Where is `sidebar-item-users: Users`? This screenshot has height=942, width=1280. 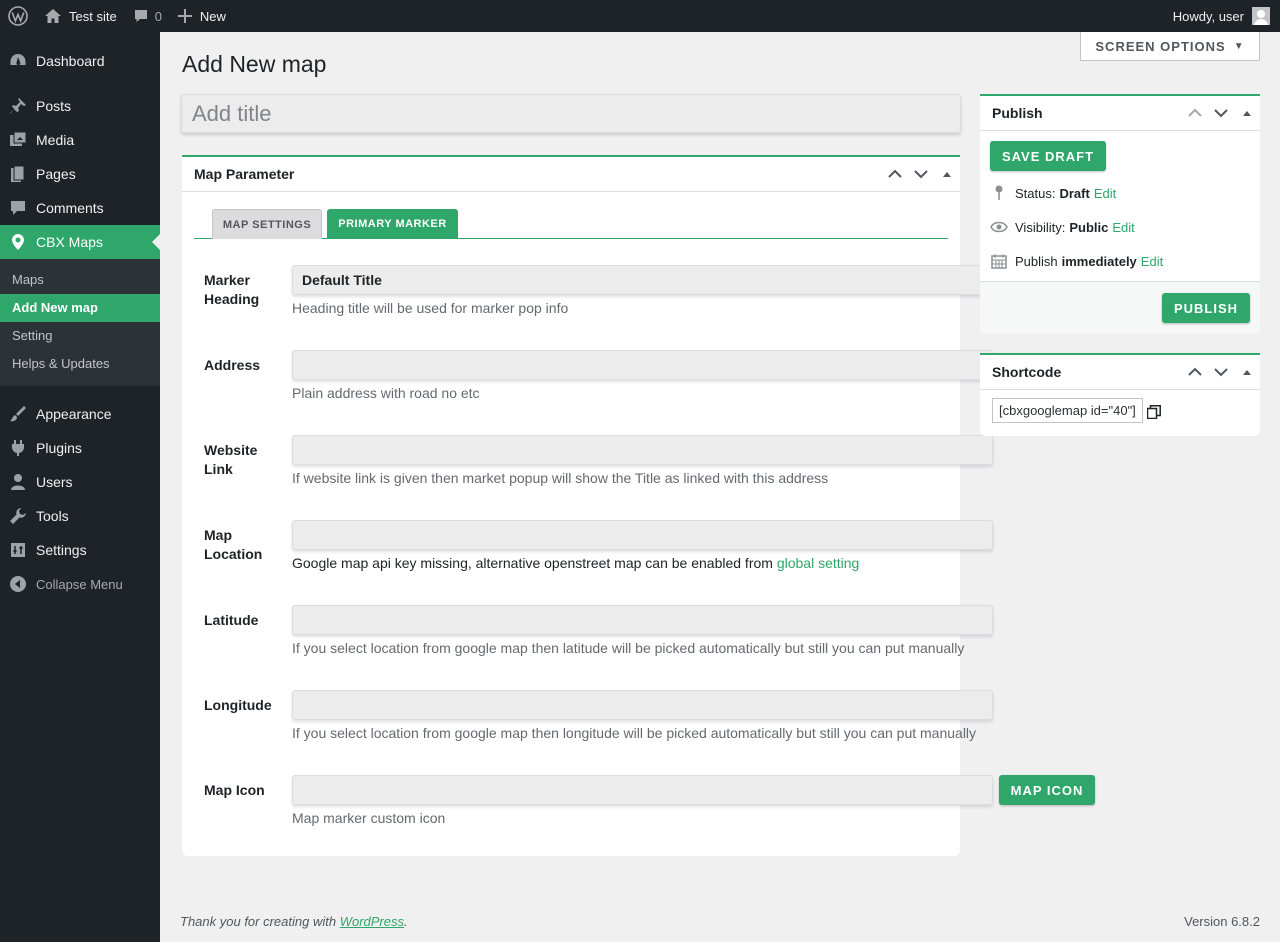 sidebar-item-users: Users is located at coordinates (80, 482).